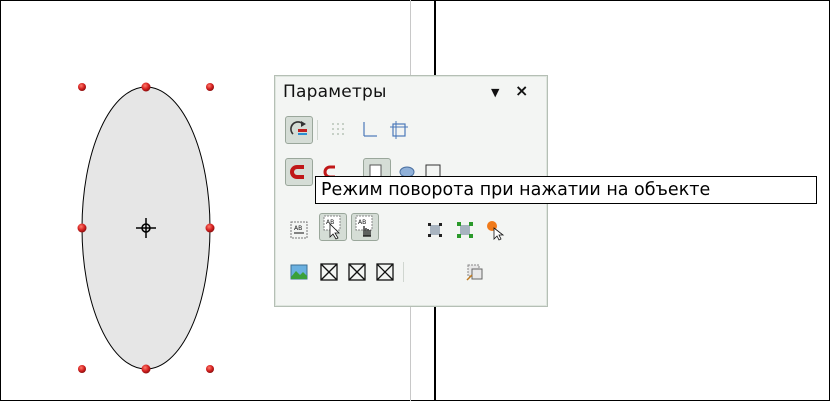 Image resolution: width=830 pixels, height=401 pixels. I want to click on image-placeholder-button, so click(299, 272).